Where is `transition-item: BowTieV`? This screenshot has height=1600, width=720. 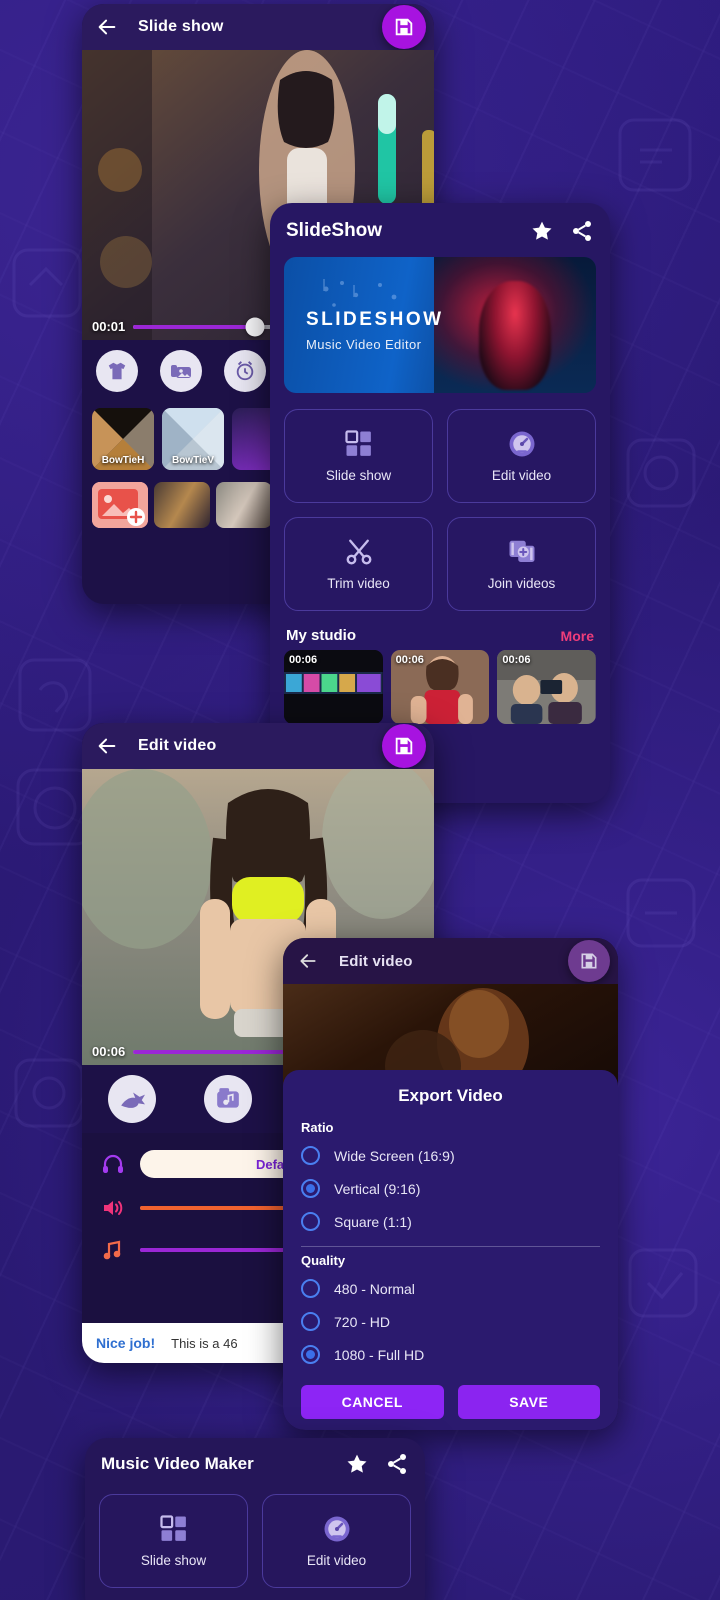 transition-item: BowTieV is located at coordinates (193, 439).